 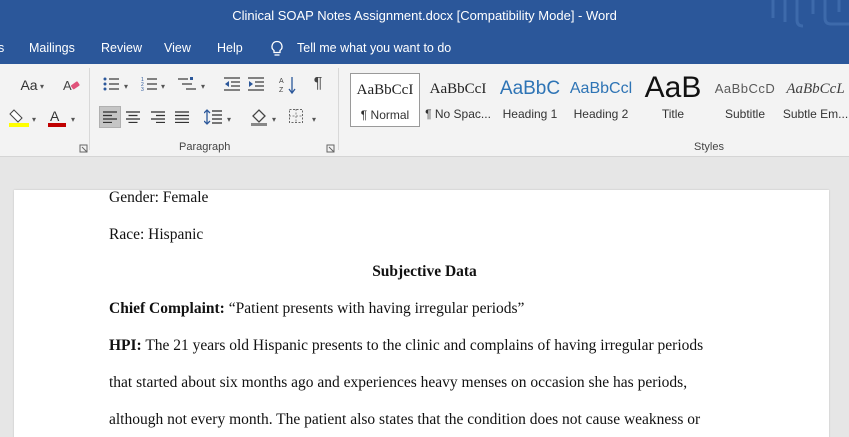 I want to click on font-dialog-launcher-icon, so click(x=83, y=148).